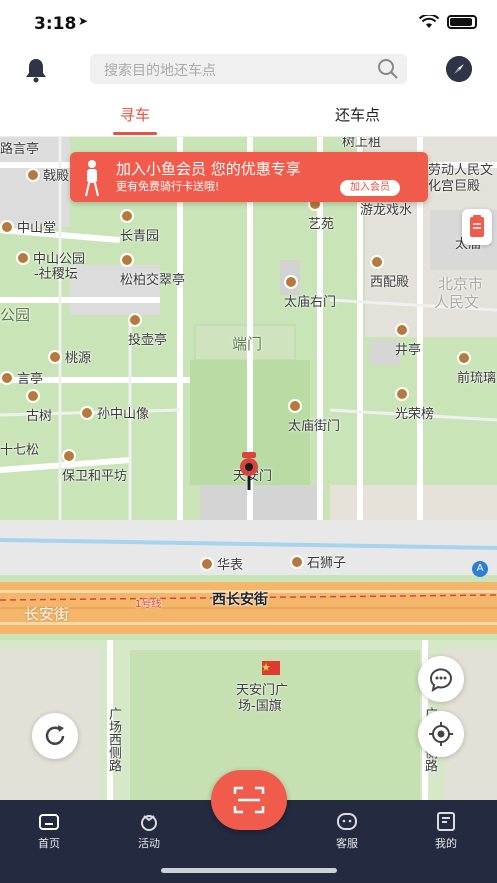  I want to click on banner-title: 加入小鱼会员 您的优惠专享, so click(208, 169).